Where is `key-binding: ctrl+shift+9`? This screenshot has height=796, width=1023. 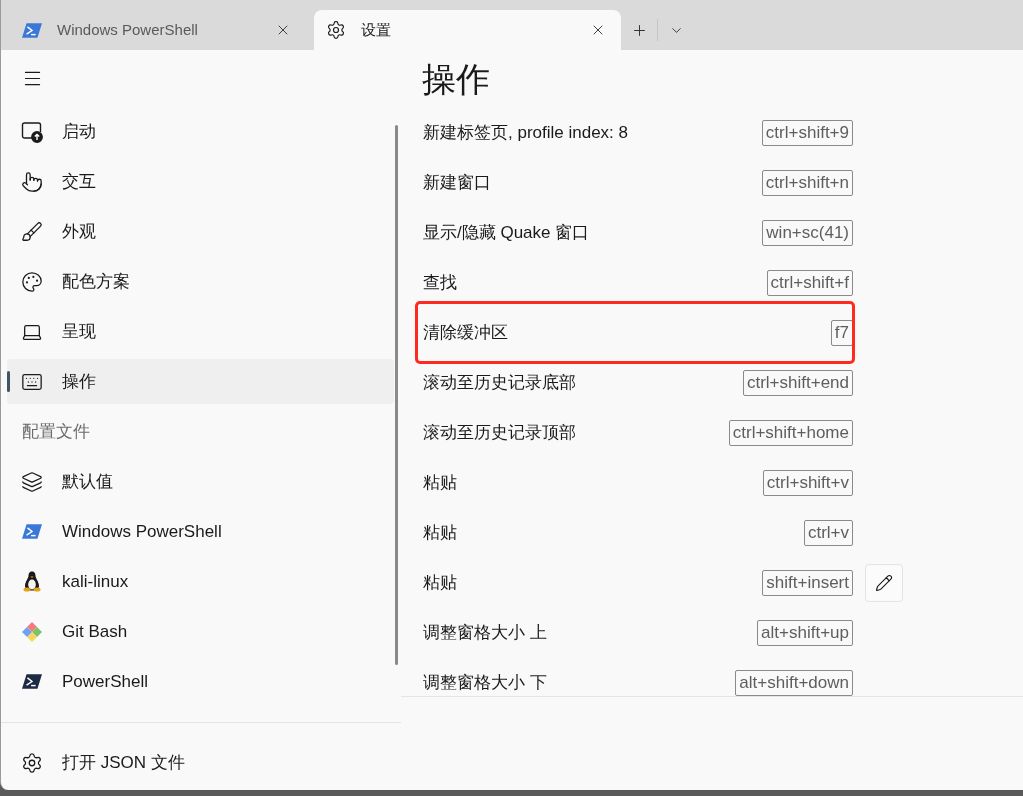 key-binding: ctrl+shift+9 is located at coordinates (807, 133).